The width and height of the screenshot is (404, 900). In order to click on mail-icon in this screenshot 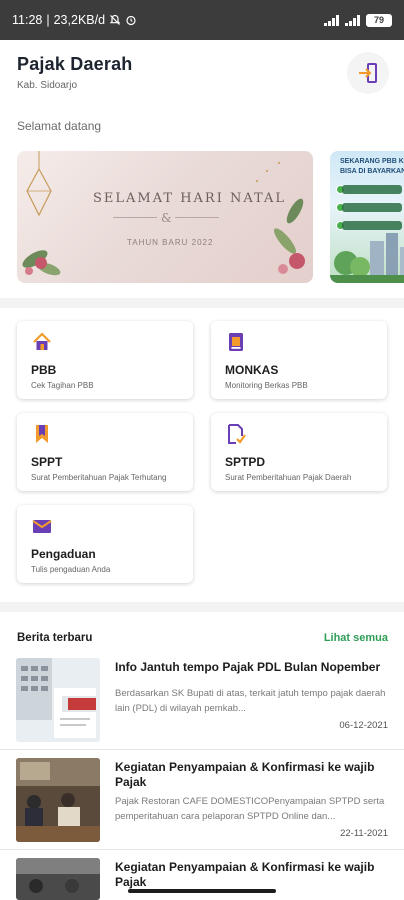, I will do `click(42, 526)`.